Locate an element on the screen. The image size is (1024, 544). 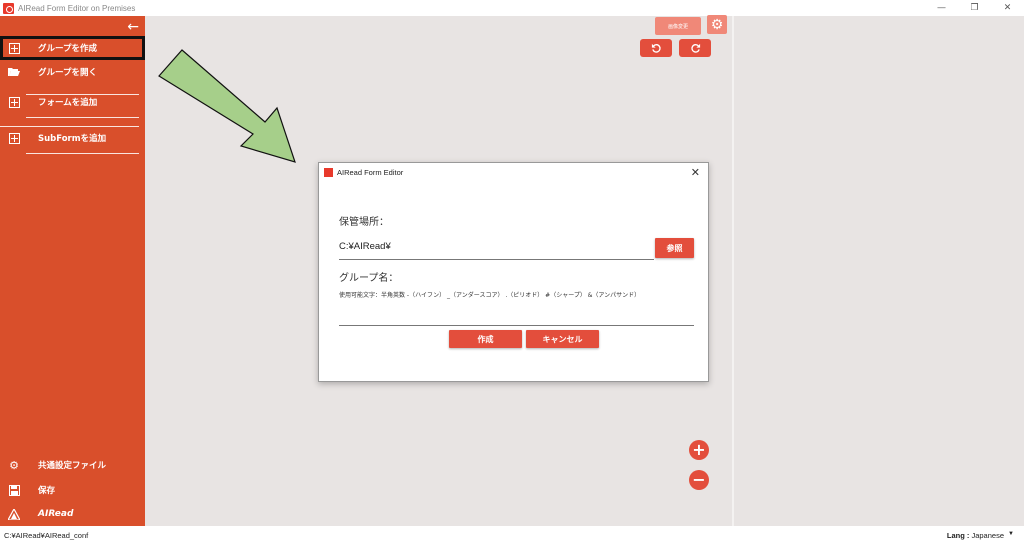
group-name-input is located at coordinates (516, 314).